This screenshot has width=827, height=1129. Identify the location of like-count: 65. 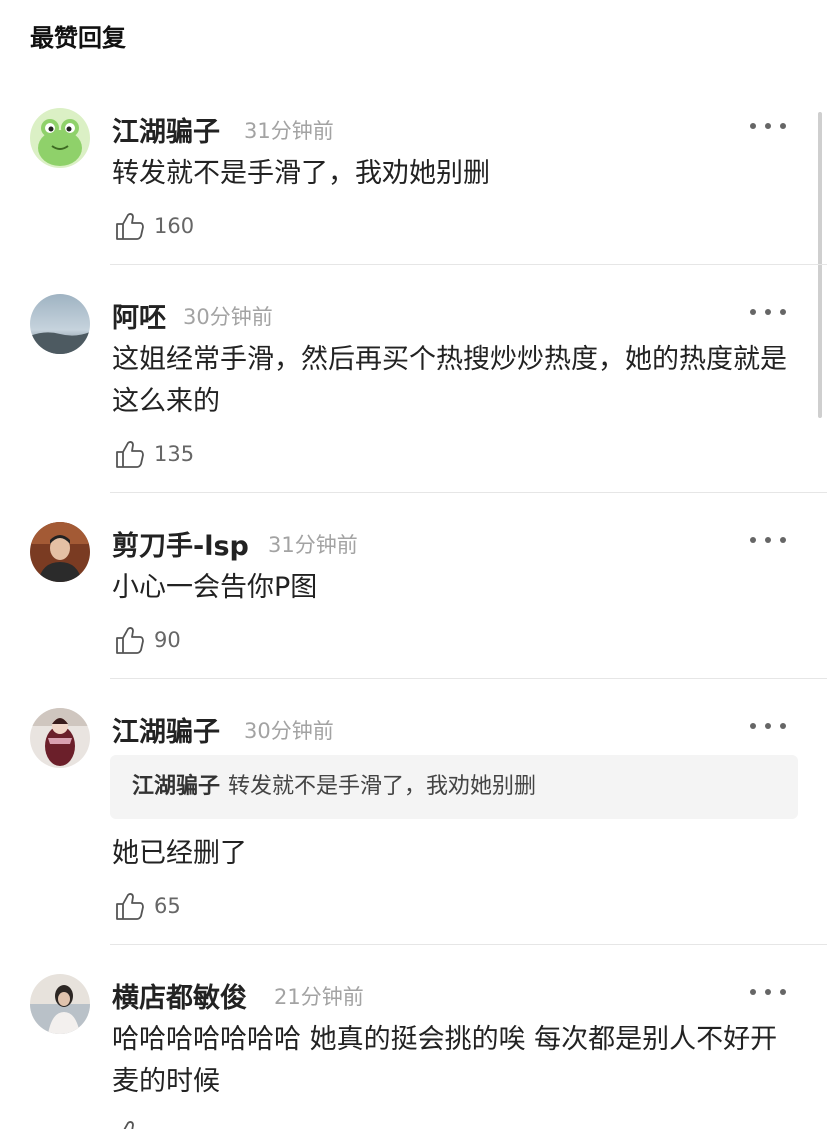
(167, 906).